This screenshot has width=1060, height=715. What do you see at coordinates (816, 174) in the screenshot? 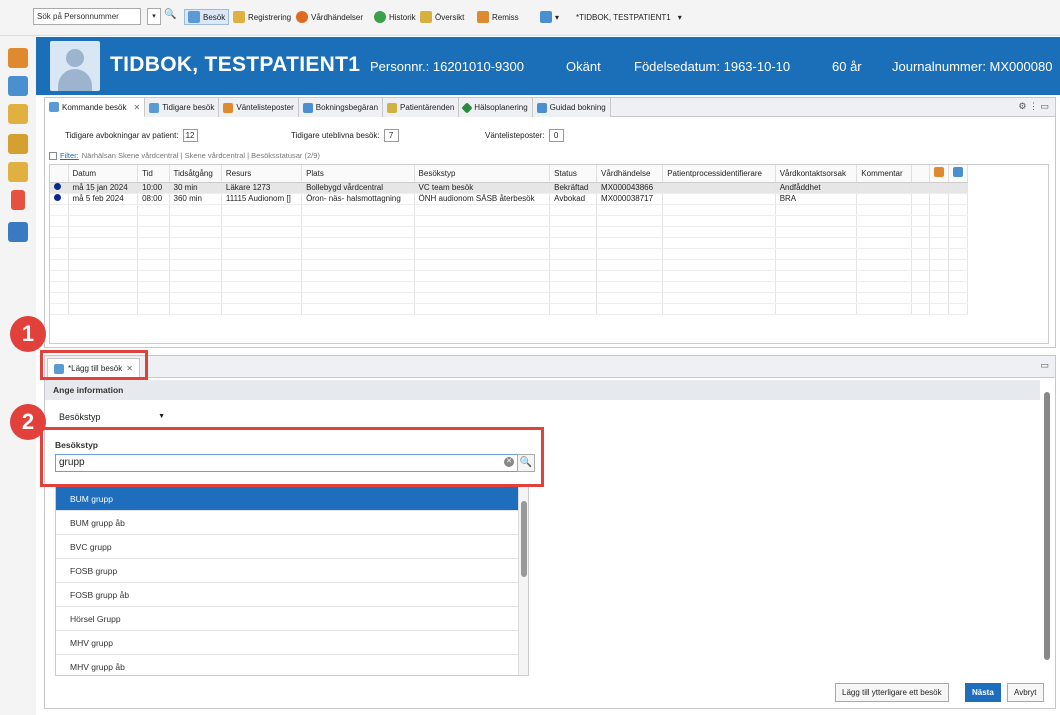
I see `col-header: Vårdkontaktsorsak` at bounding box center [816, 174].